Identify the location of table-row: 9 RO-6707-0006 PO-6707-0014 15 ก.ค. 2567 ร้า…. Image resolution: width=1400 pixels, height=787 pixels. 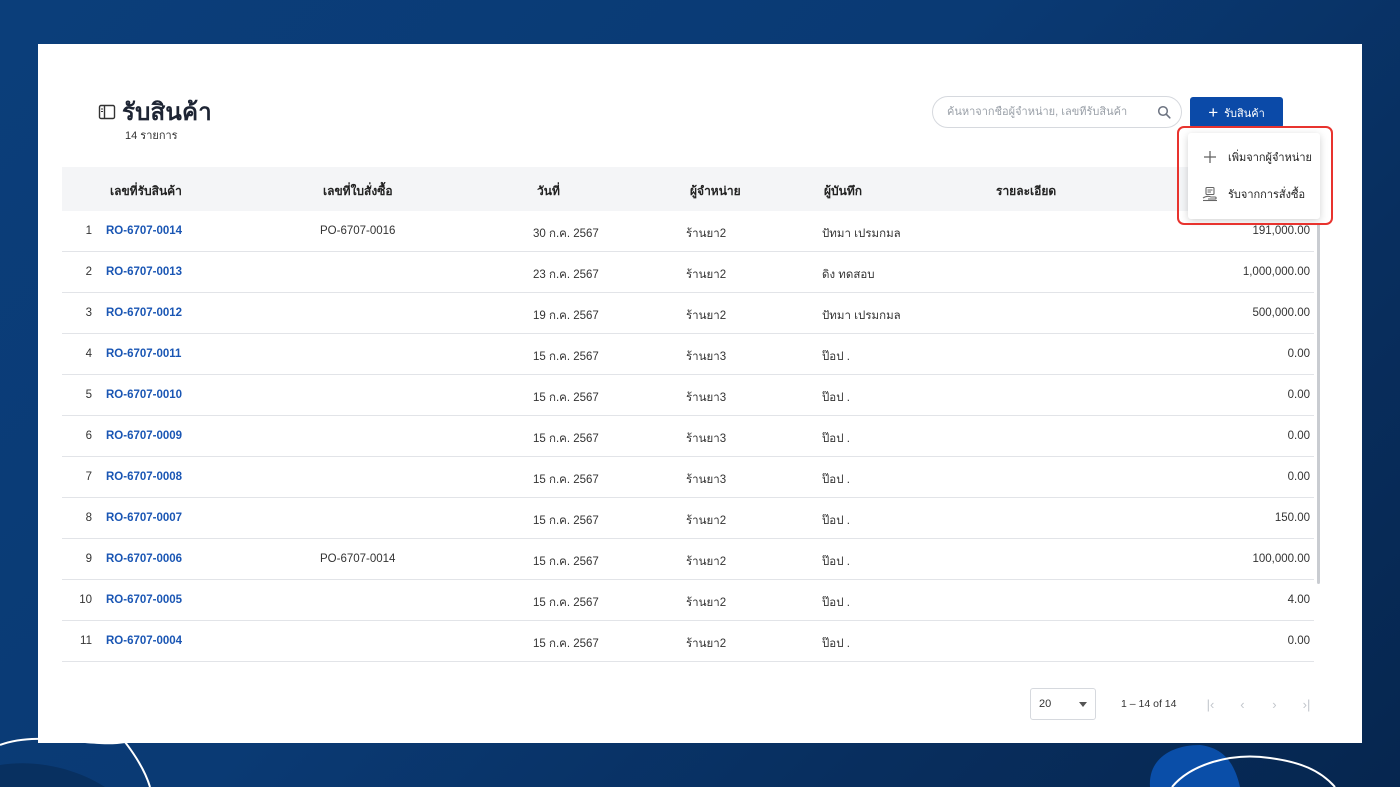
(688, 559).